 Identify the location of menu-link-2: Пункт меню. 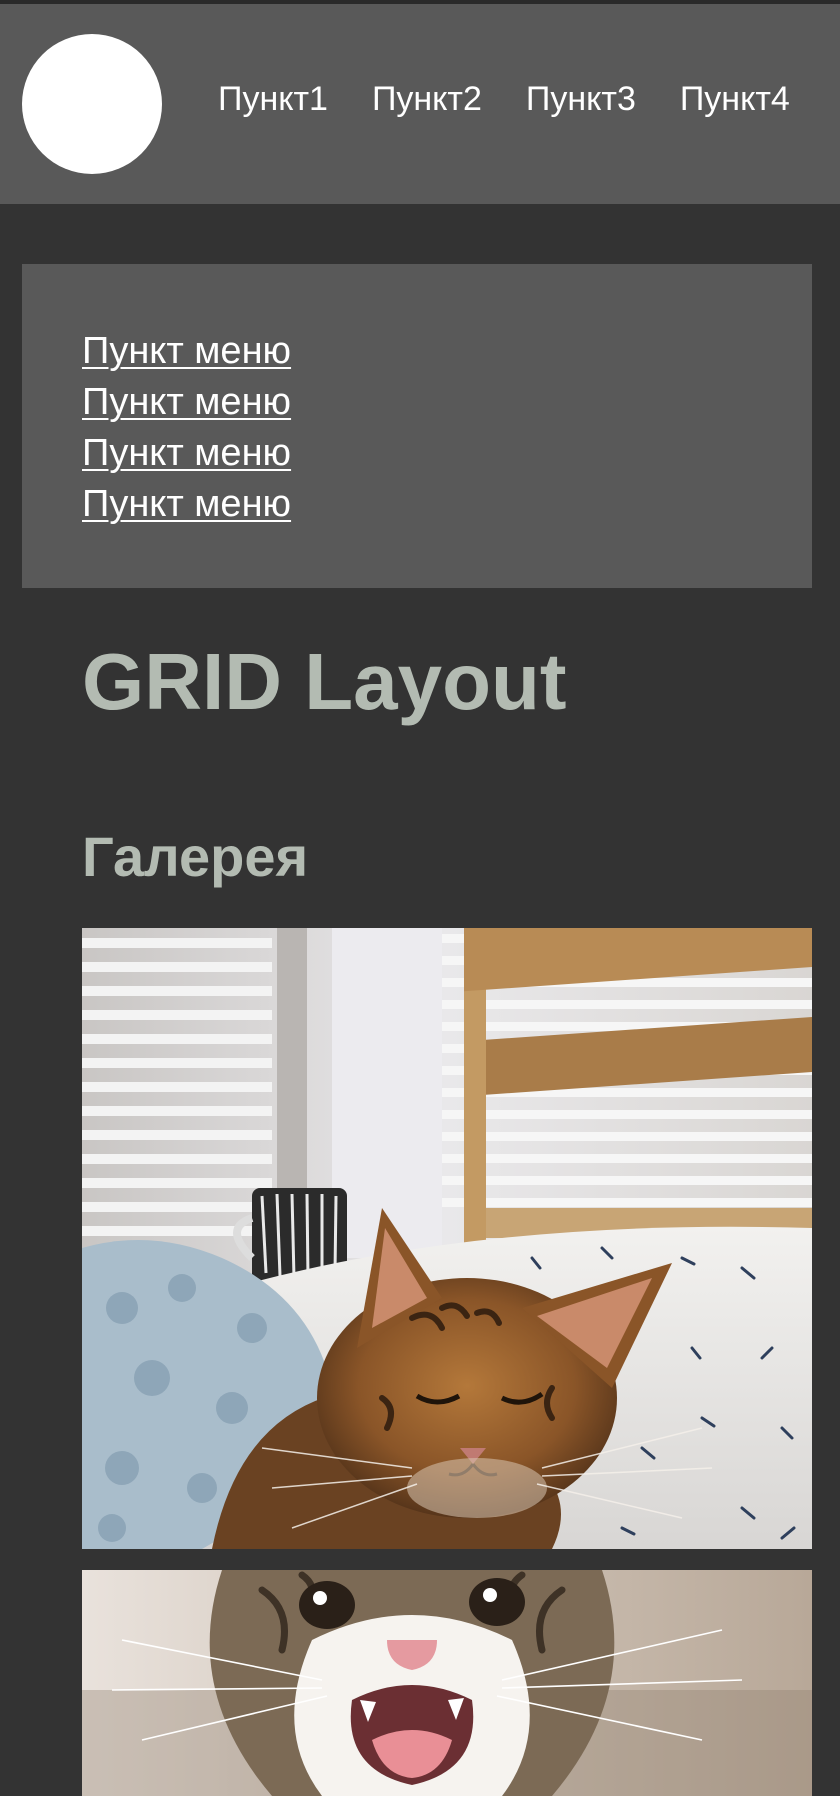
(186, 402).